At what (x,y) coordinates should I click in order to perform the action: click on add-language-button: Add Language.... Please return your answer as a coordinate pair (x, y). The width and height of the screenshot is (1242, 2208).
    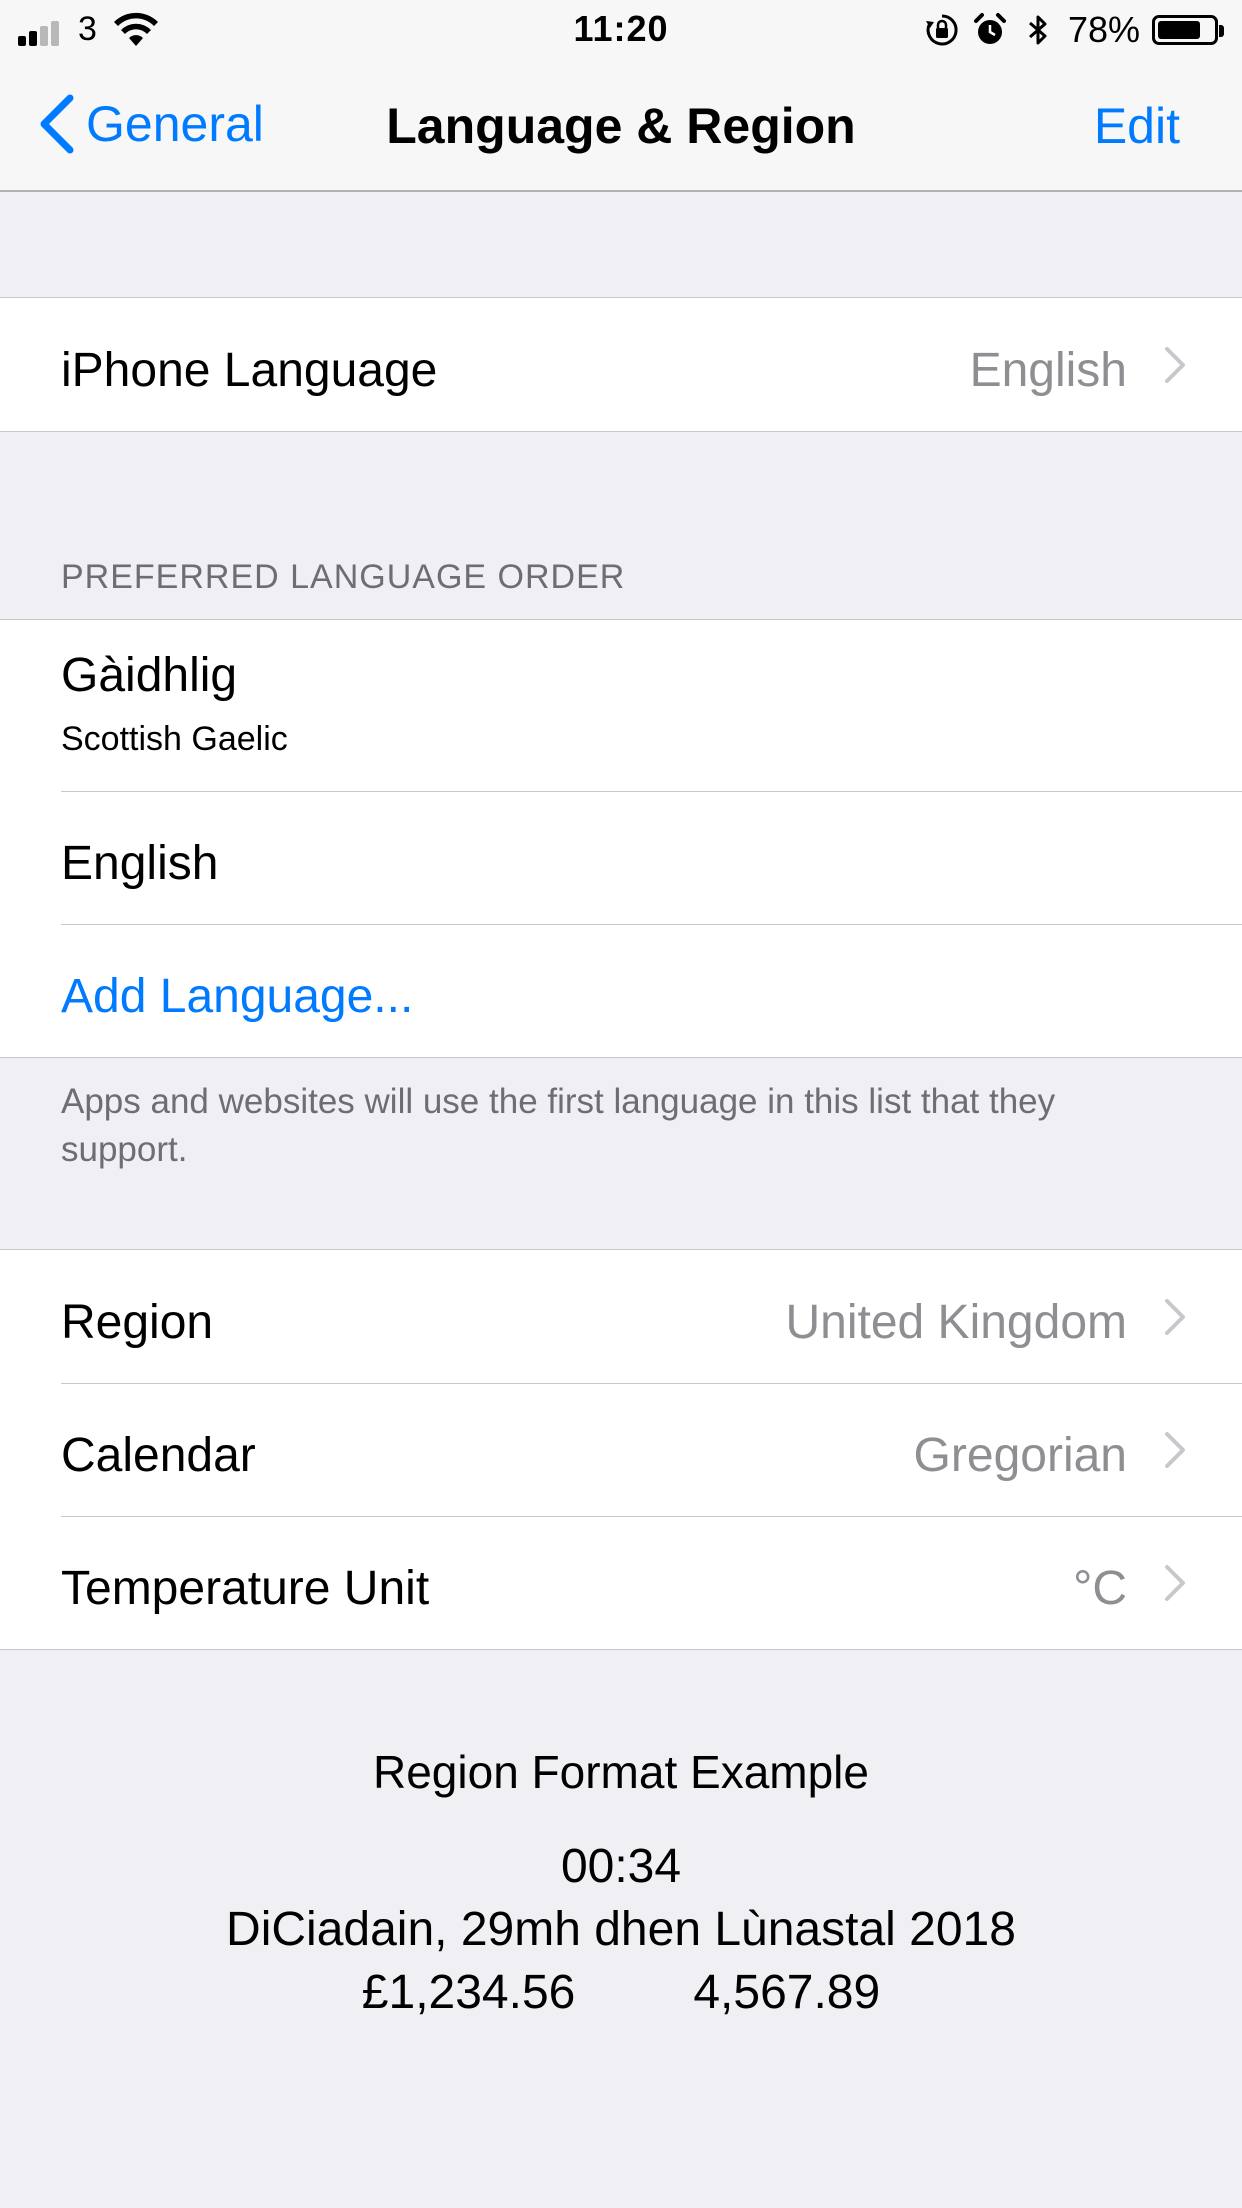
    Looking at the image, I should click on (237, 996).